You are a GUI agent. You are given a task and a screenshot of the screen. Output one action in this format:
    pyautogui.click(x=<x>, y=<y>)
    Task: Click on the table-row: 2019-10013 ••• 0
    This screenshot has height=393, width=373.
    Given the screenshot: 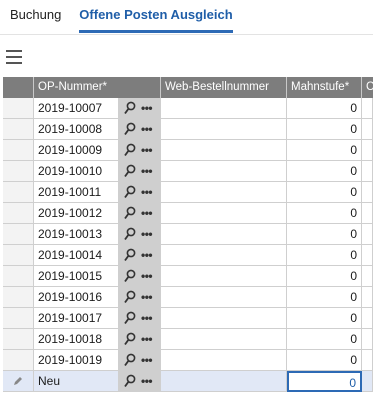 What is the action you would take?
    pyautogui.click(x=188, y=234)
    